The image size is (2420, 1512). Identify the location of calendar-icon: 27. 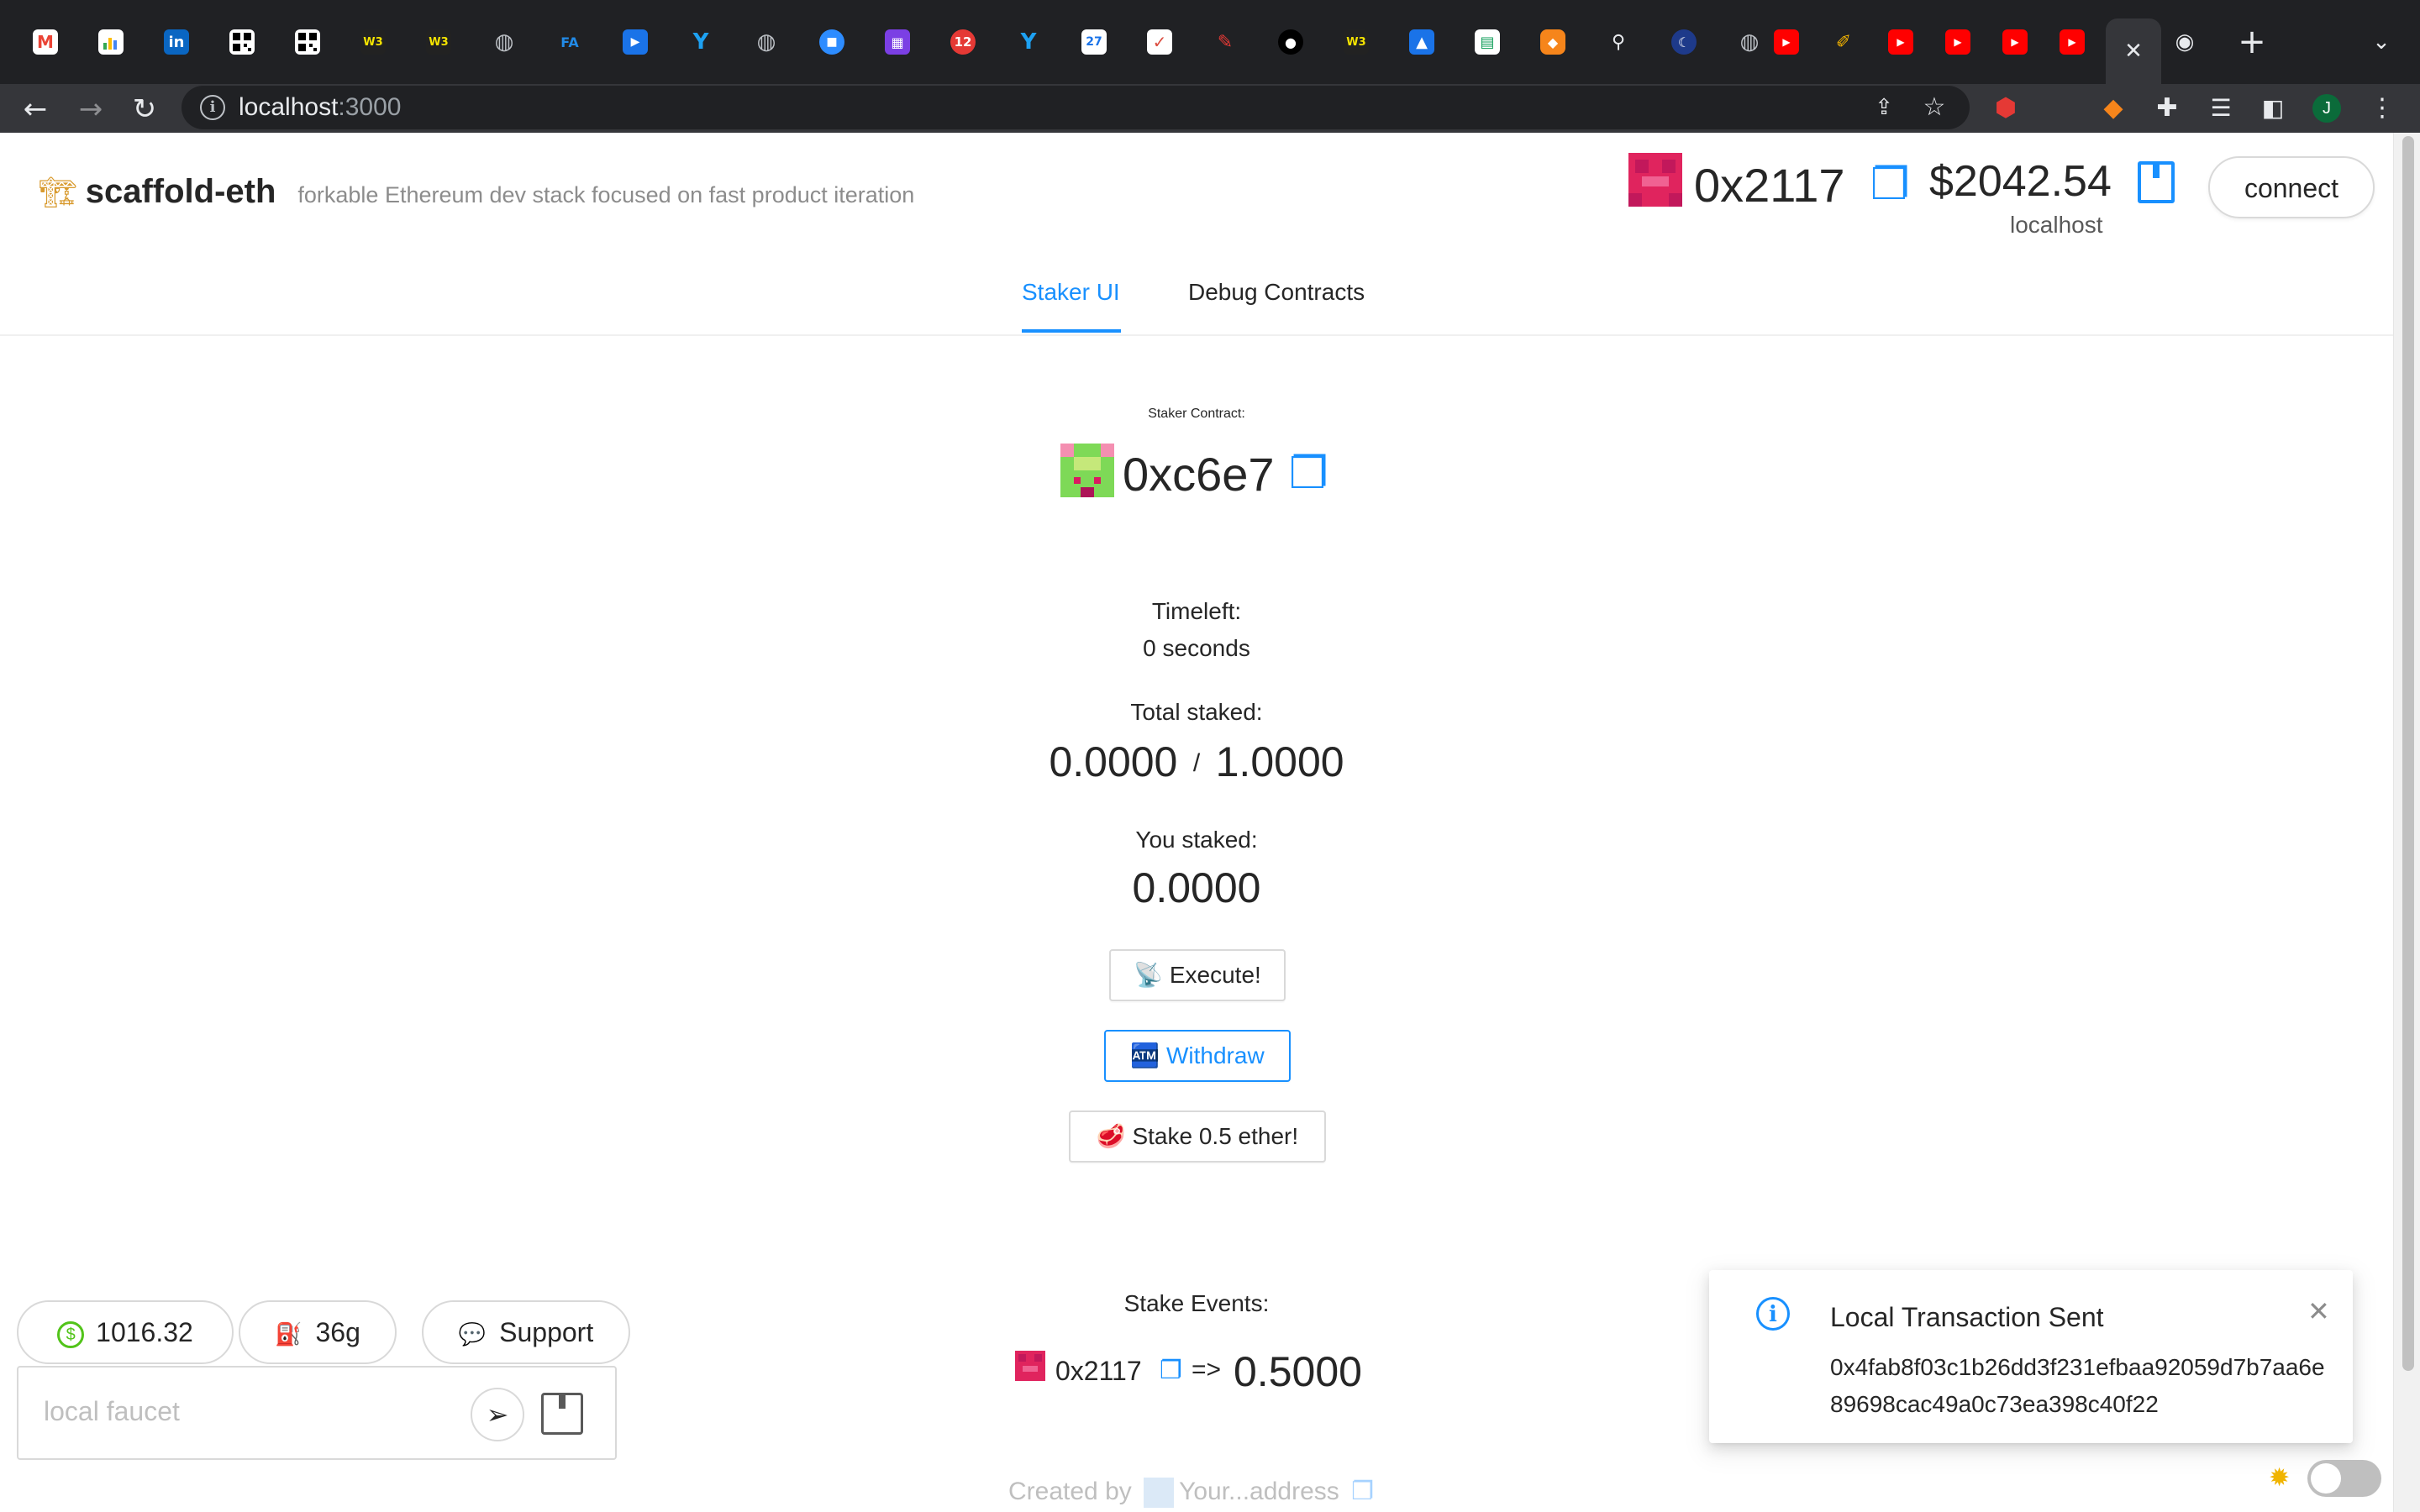
(1094, 42).